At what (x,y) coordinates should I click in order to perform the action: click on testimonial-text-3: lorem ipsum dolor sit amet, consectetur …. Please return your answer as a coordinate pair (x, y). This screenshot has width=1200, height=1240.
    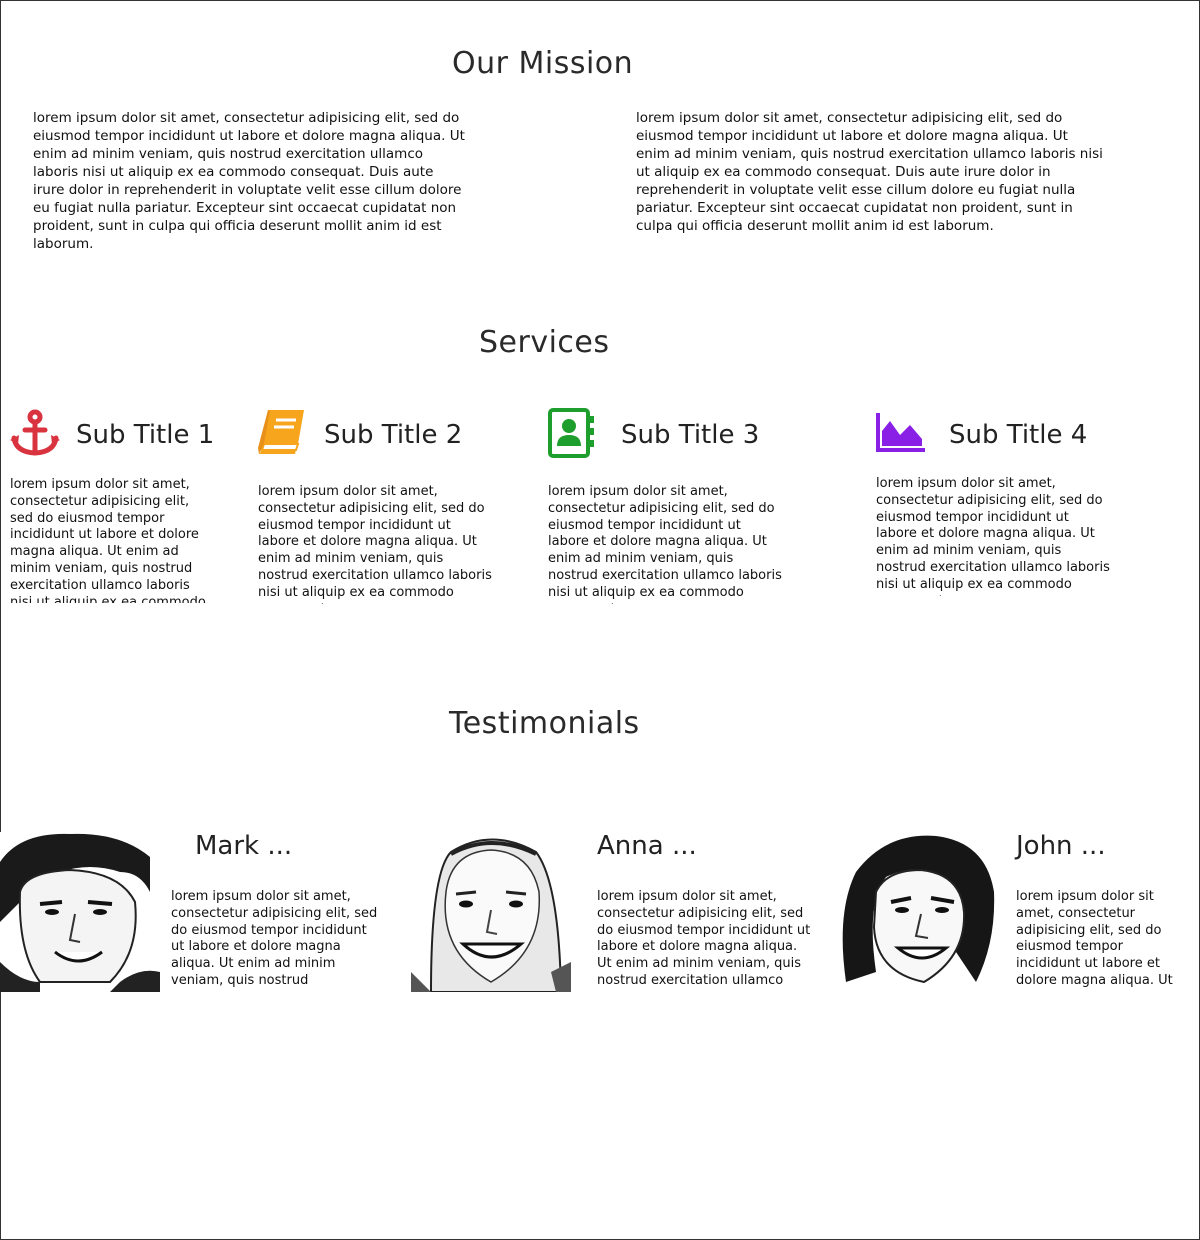
    Looking at the image, I should click on (1094, 940).